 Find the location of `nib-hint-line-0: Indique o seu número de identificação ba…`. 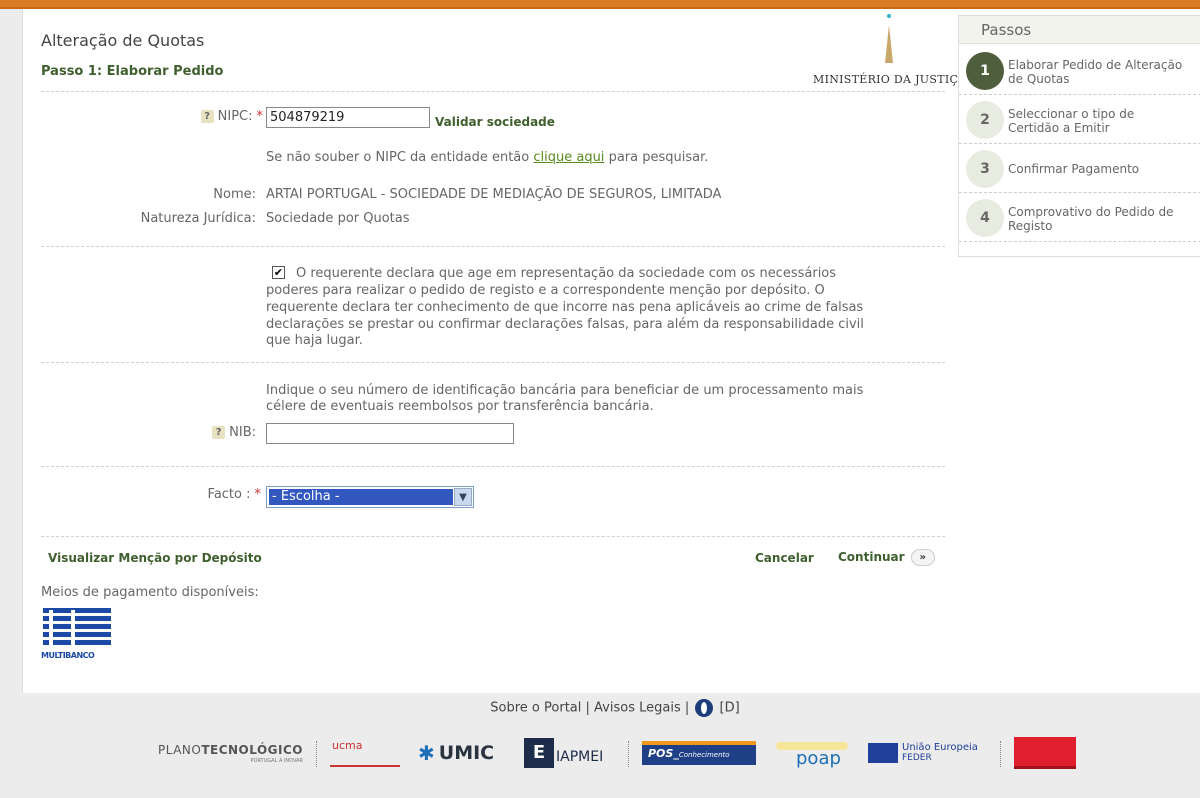

nib-hint-line-0: Indique o seu número de identificação ba… is located at coordinates (565, 390).